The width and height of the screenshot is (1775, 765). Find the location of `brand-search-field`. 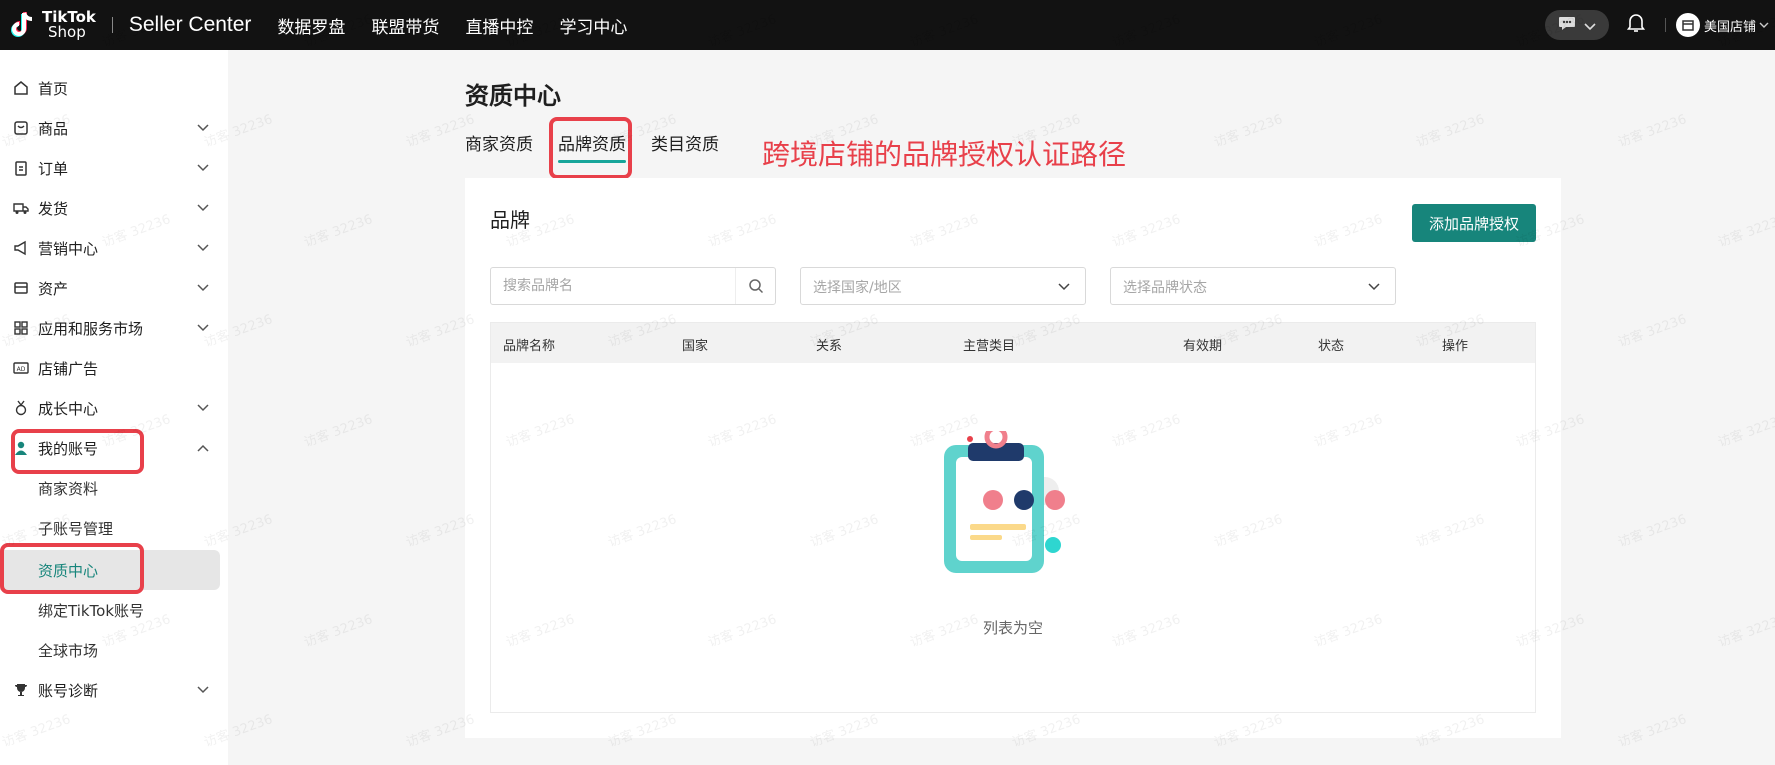

brand-search-field is located at coordinates (633, 286).